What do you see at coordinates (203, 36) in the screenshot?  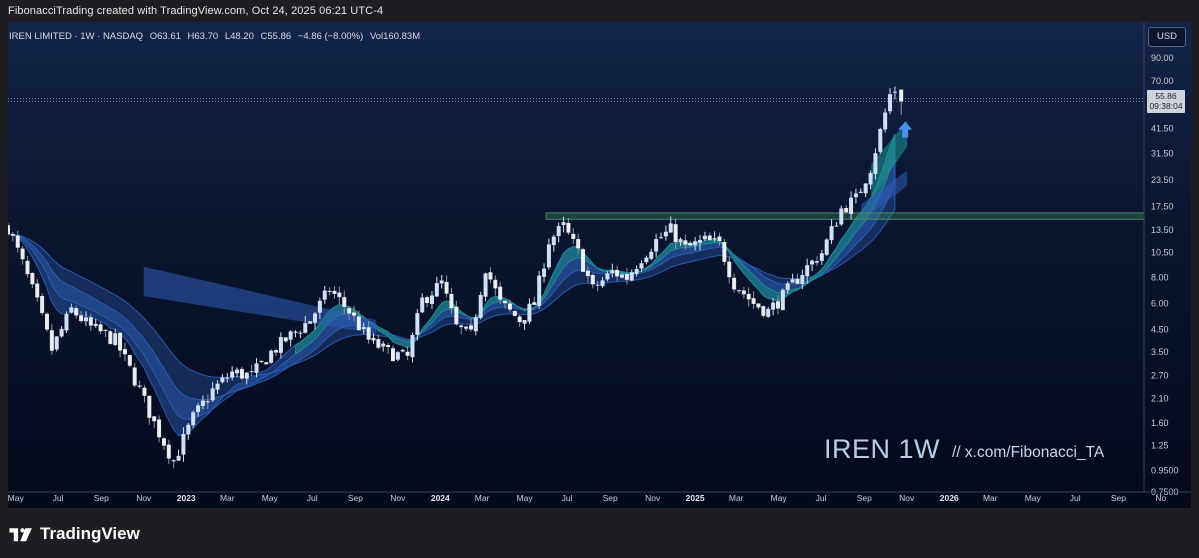 I see `high-value: H63.70` at bounding box center [203, 36].